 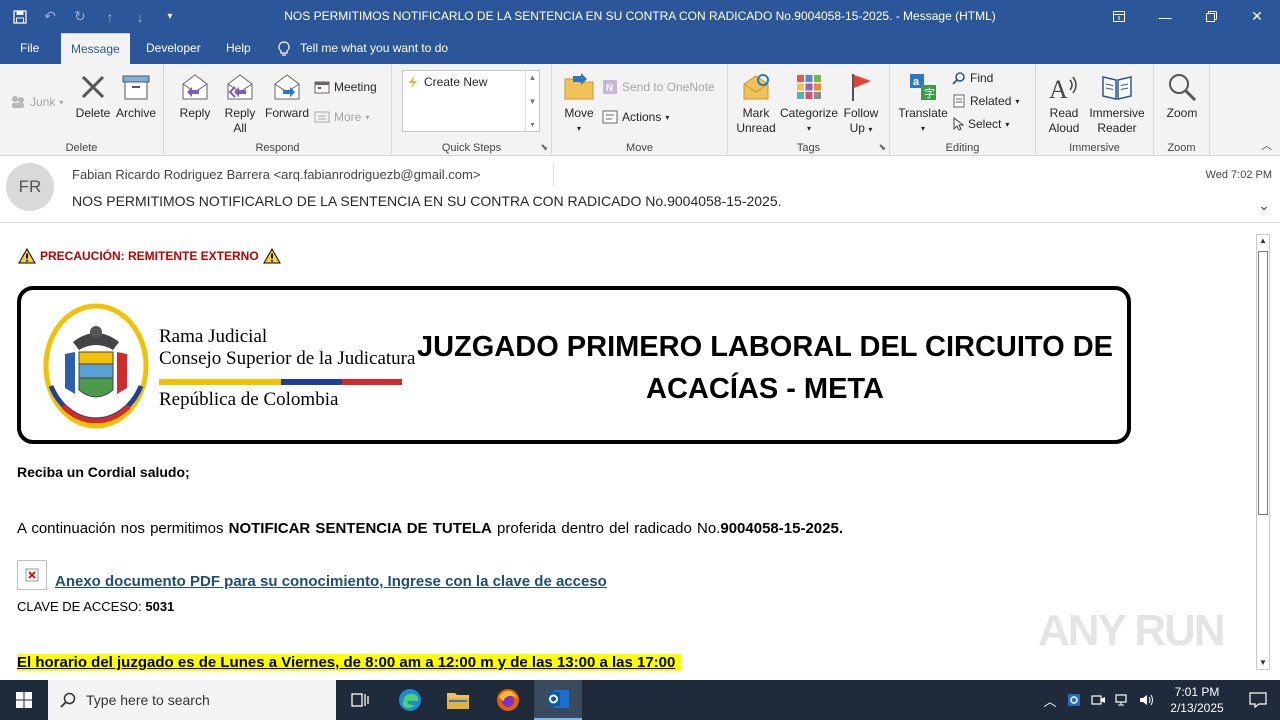 I want to click on categorize-button: Categorize ▾, so click(x=809, y=103).